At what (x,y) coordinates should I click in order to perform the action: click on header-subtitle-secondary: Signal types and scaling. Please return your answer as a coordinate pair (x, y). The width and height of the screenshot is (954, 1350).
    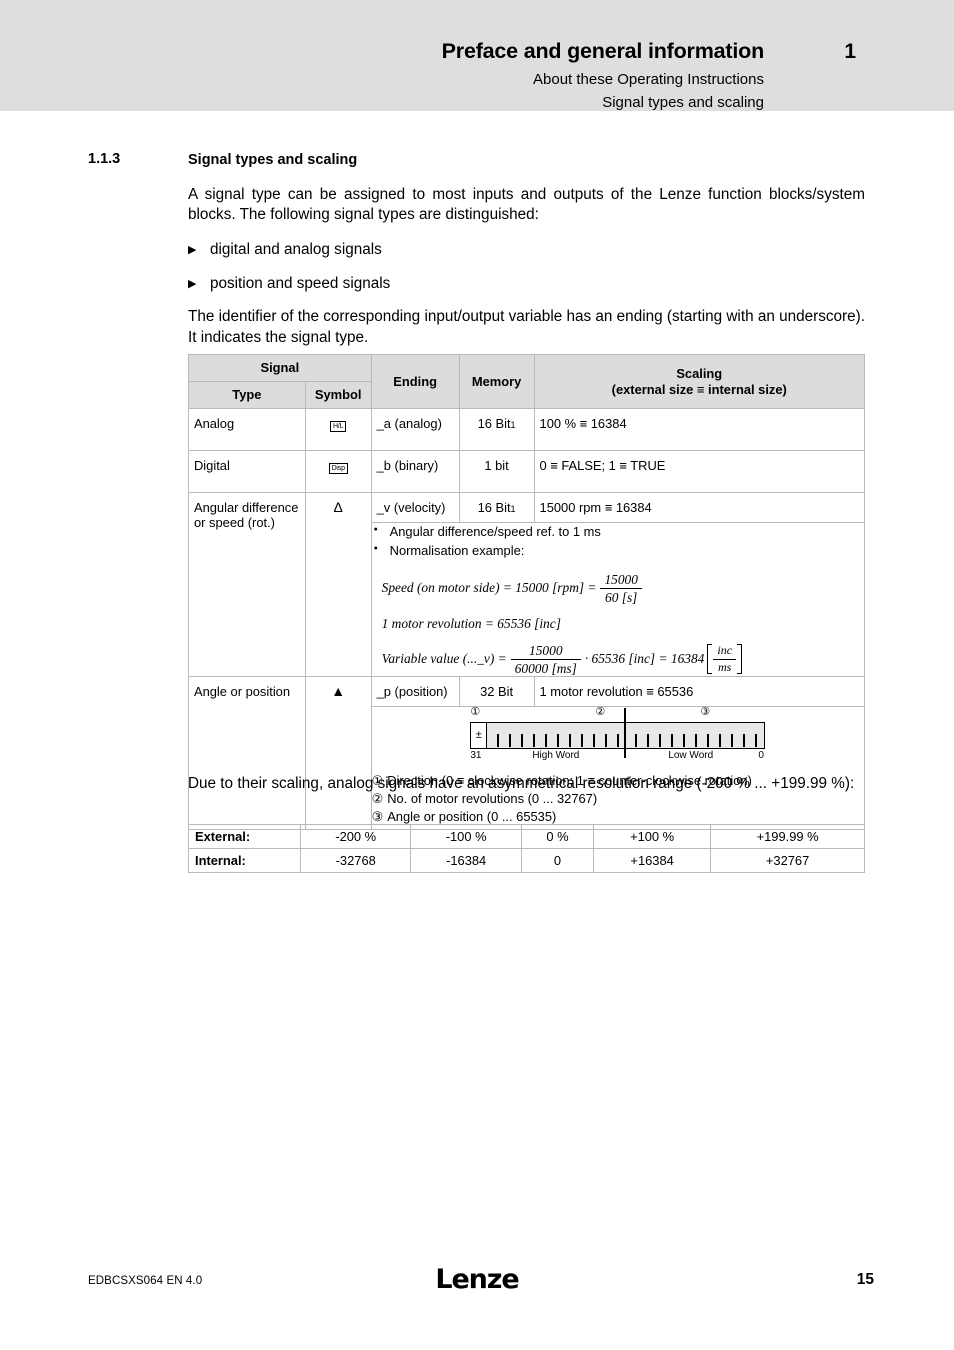
    Looking at the image, I should click on (683, 102).